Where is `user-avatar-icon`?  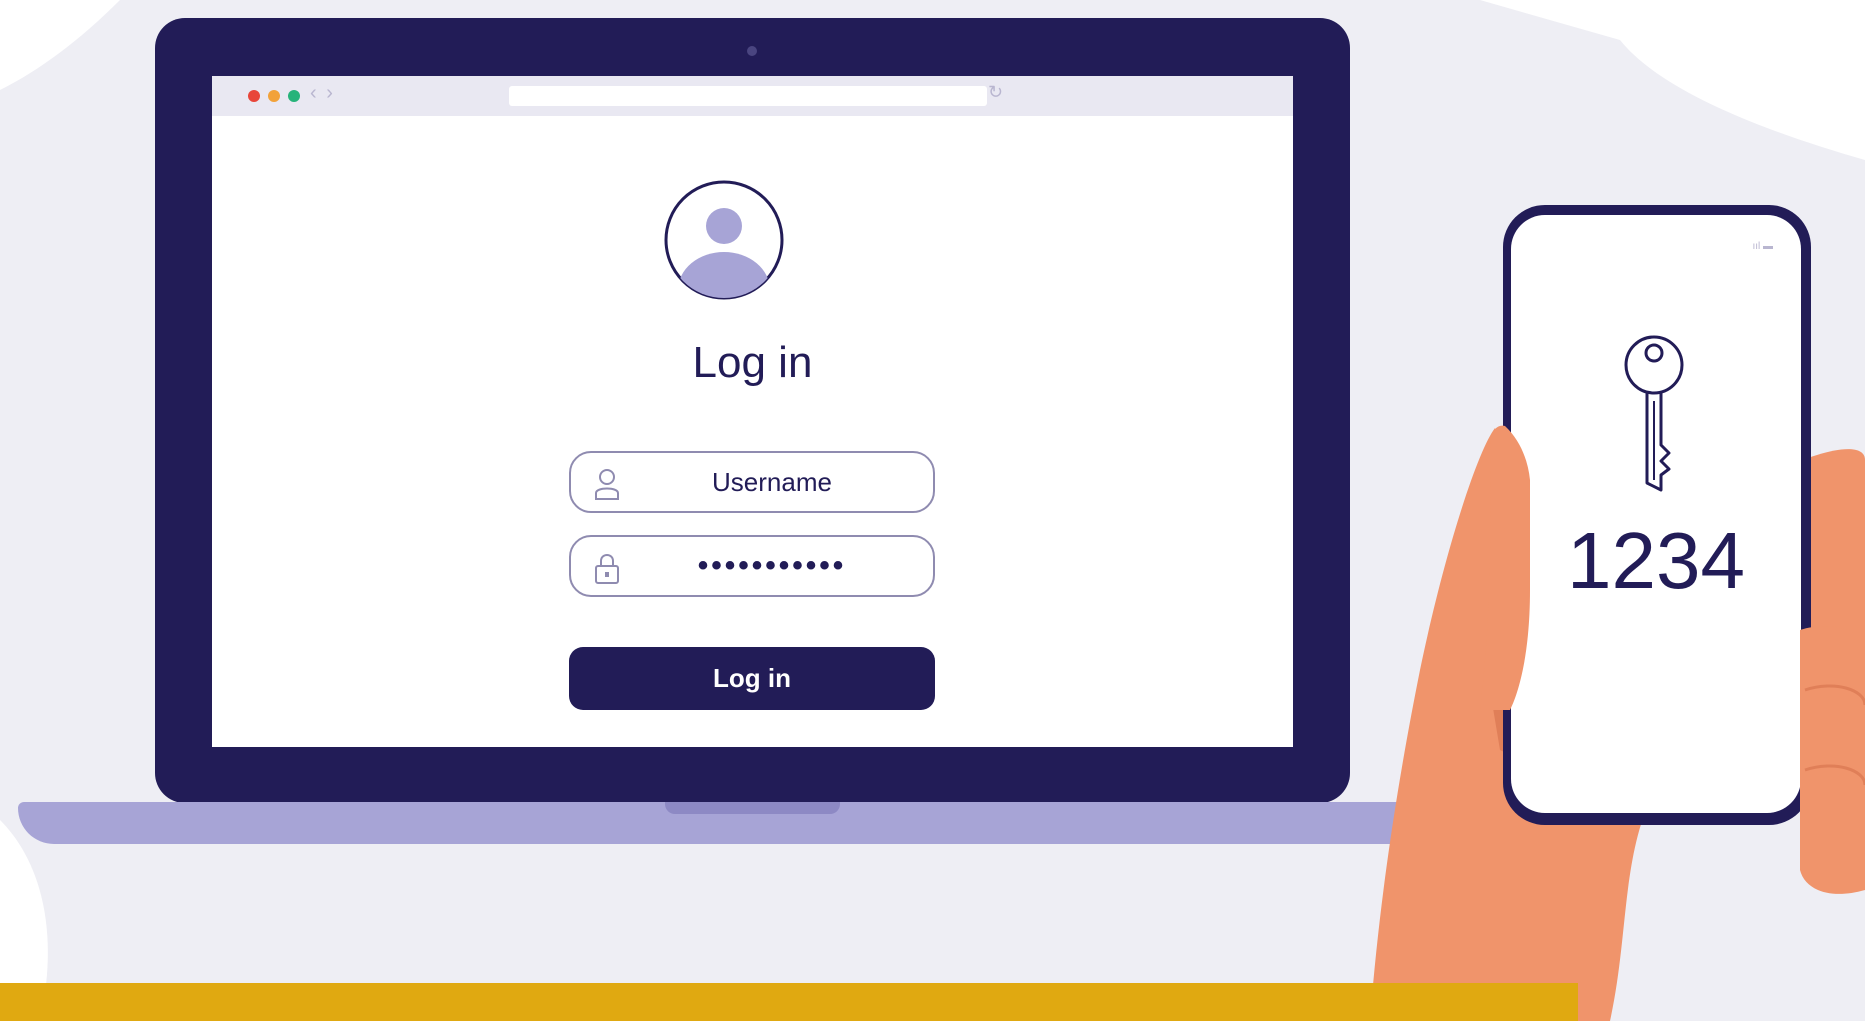
user-avatar-icon is located at coordinates (724, 240).